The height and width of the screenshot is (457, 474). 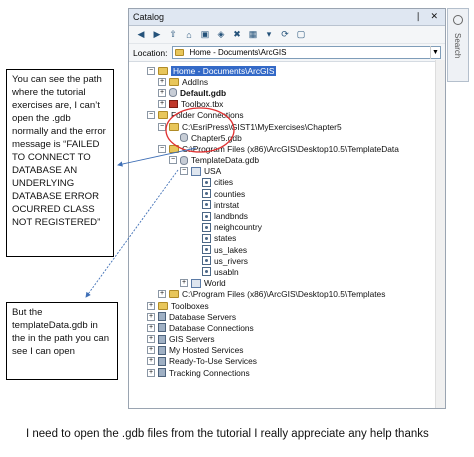 I want to click on delete-icon: ✖, so click(x=237, y=35).